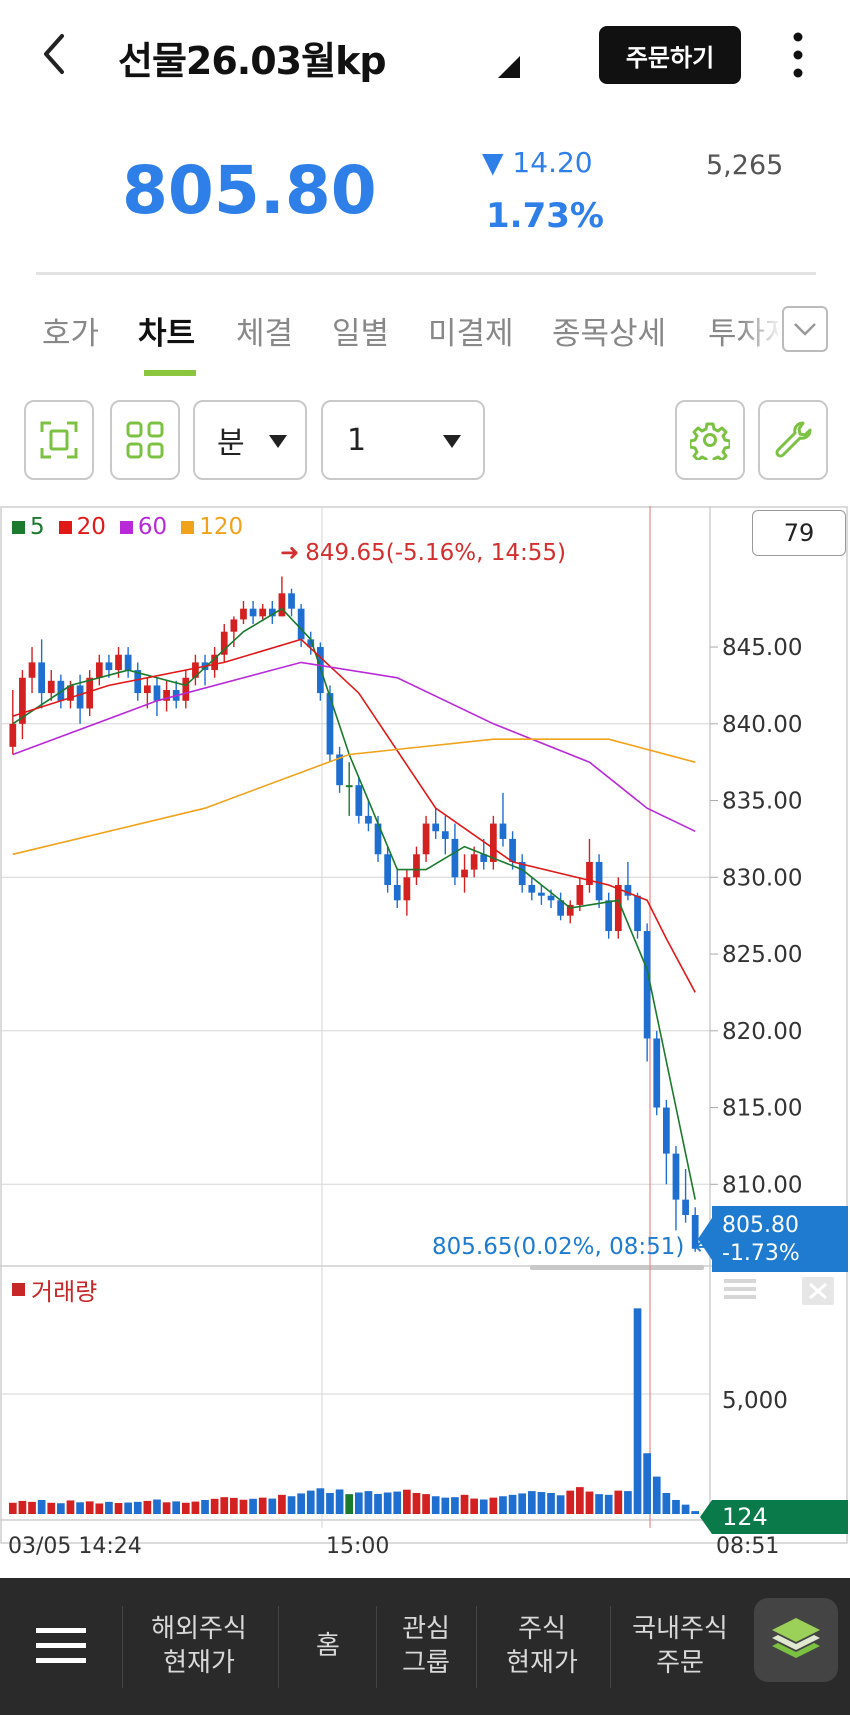  Describe the element at coordinates (542, 1646) in the screenshot. I see `nav-stock-quote: 주식 현재가` at that location.